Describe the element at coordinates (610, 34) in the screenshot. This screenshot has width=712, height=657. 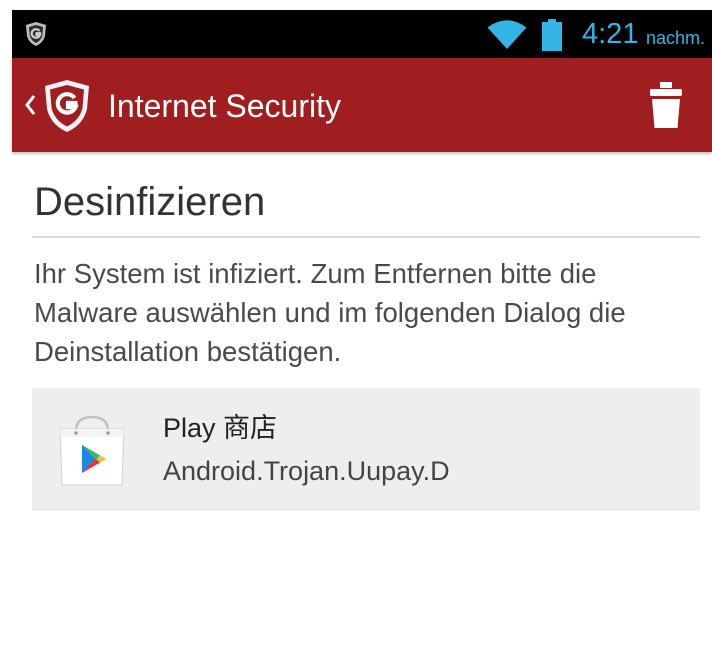
I see `status-time: 4:21` at that location.